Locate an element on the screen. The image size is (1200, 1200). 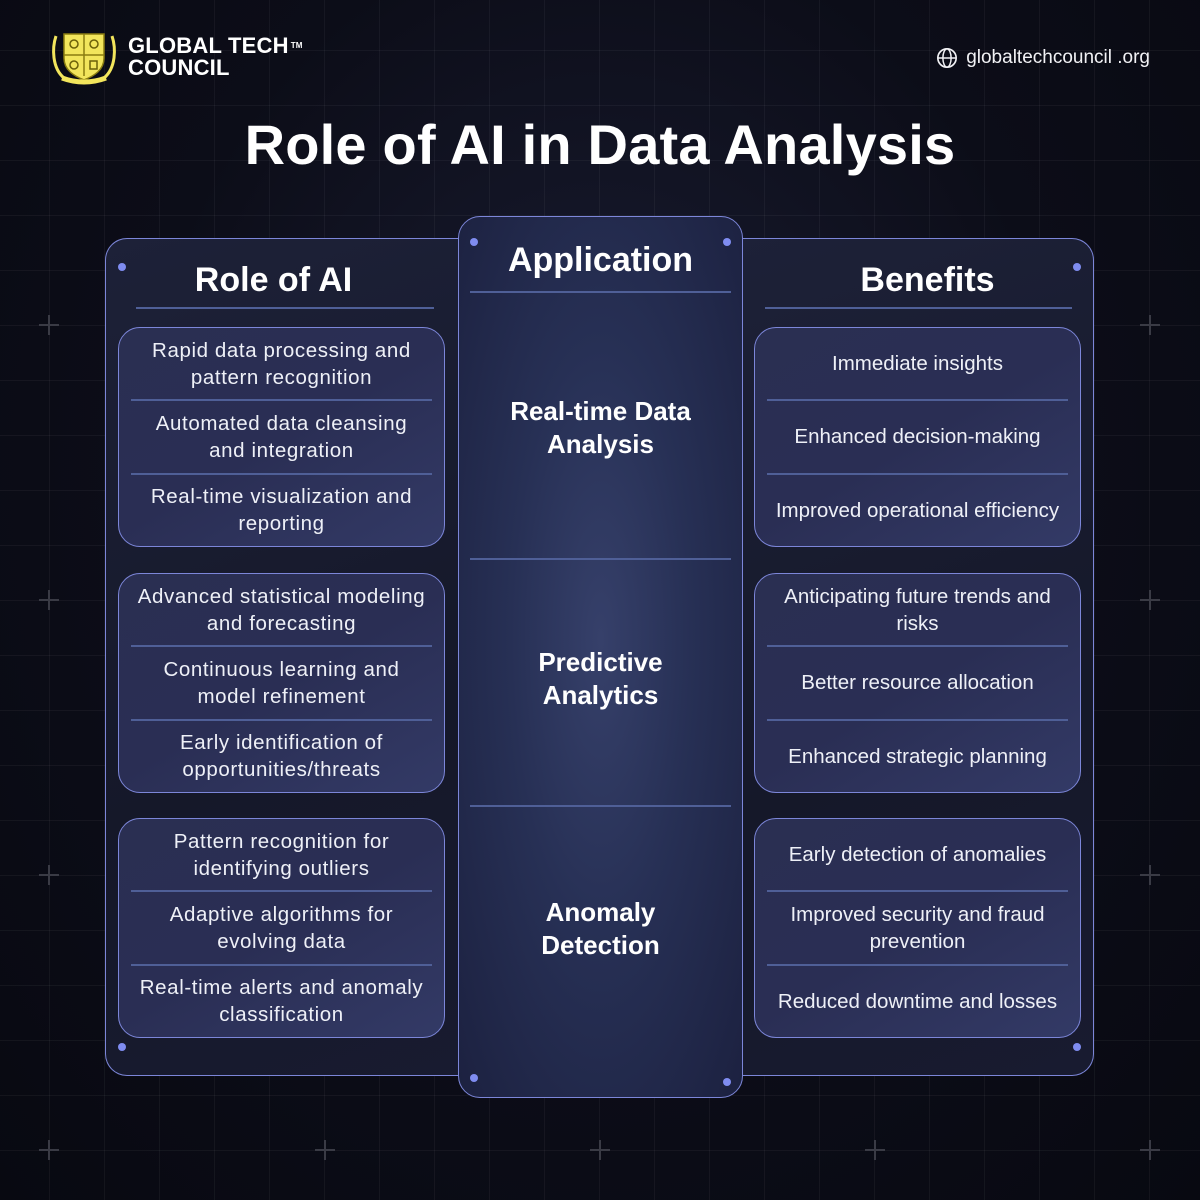
page-title: Role of AI in Data Analysis is located at coordinates (600, 144).